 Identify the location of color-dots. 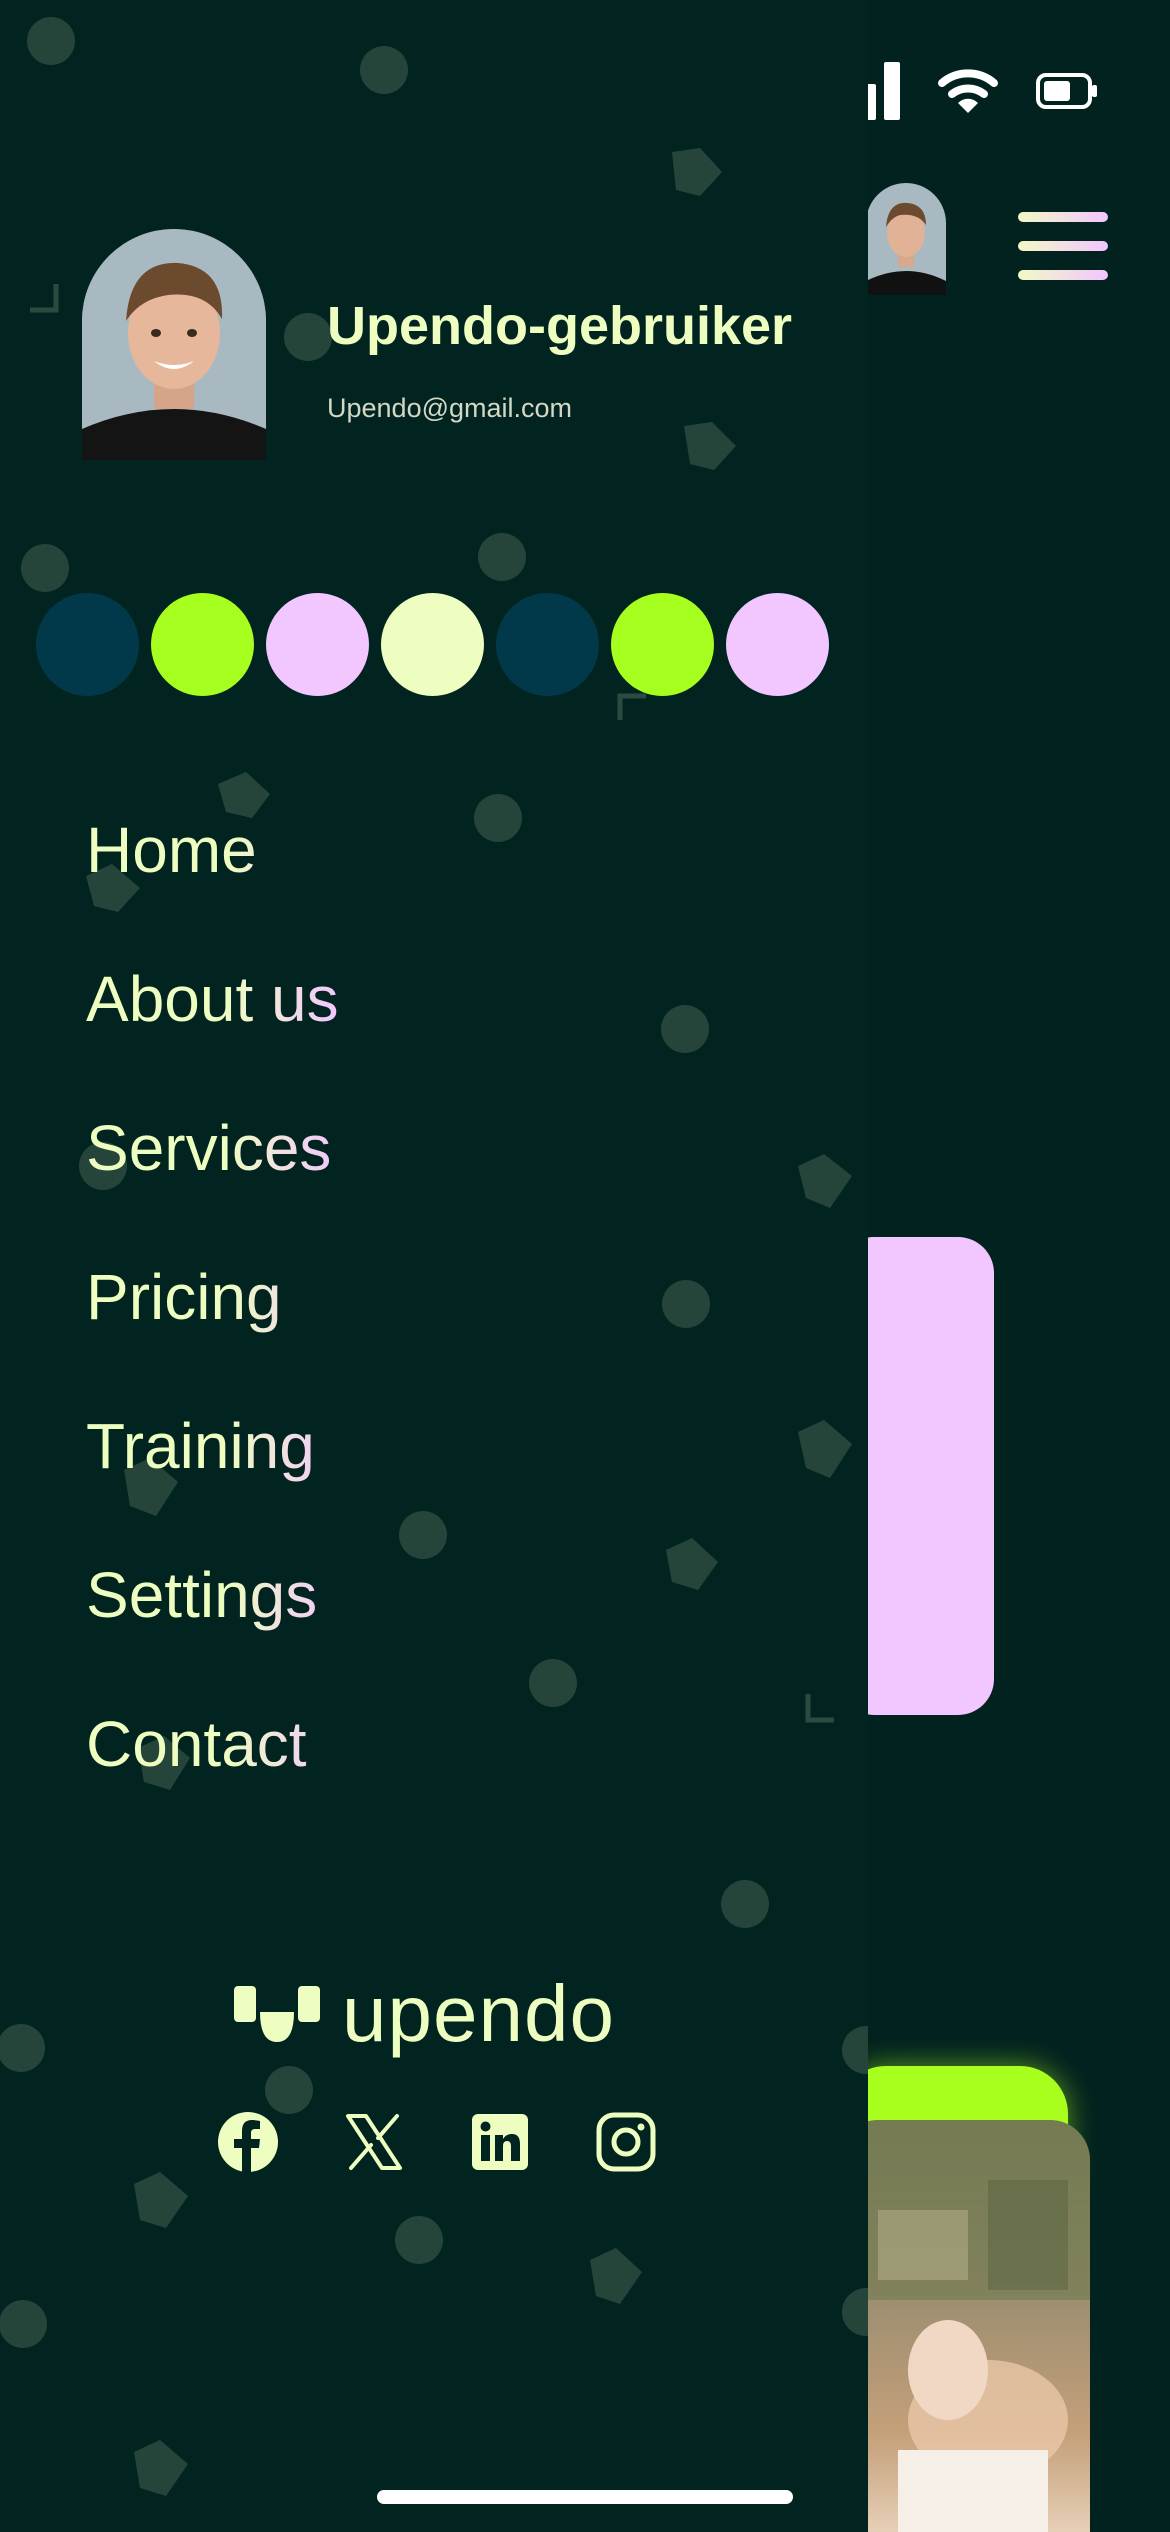
(432, 644).